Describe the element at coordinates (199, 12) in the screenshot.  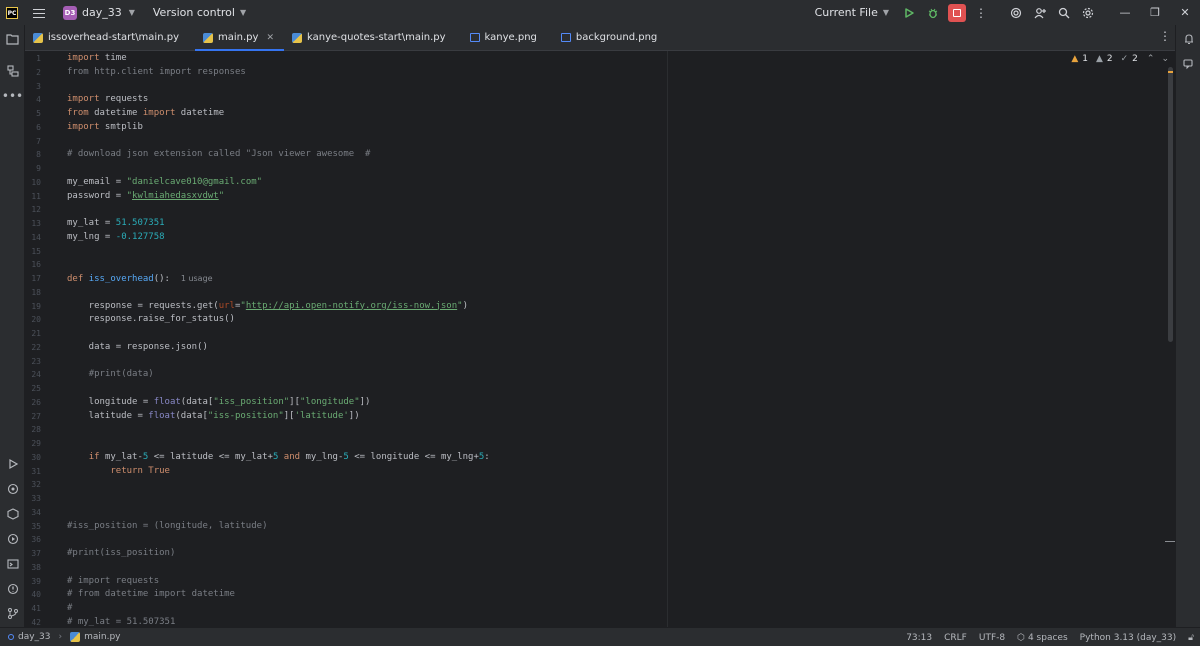
I see `version-control-menu: Version control ▼` at that location.